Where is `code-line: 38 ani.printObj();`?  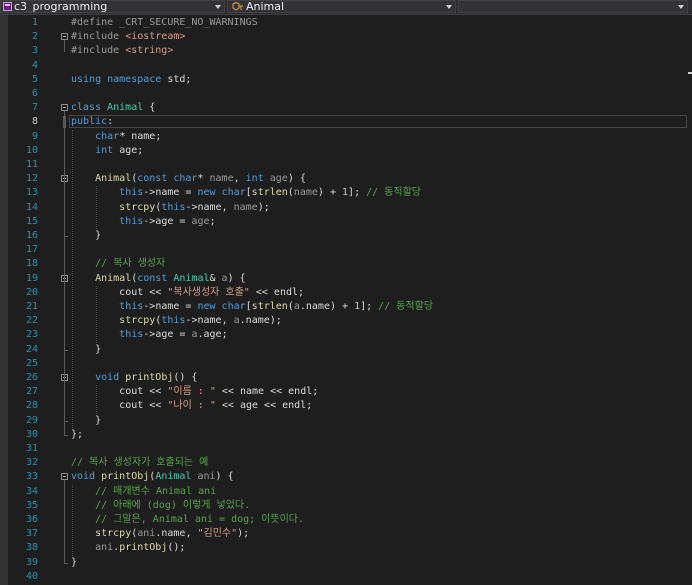 code-line: 38 ani.printObj(); is located at coordinates (346, 548).